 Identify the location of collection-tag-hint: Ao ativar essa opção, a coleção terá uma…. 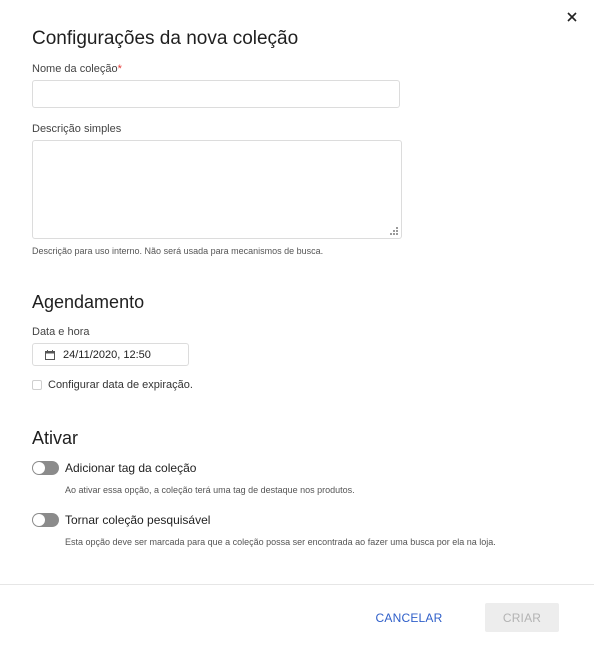
(210, 490).